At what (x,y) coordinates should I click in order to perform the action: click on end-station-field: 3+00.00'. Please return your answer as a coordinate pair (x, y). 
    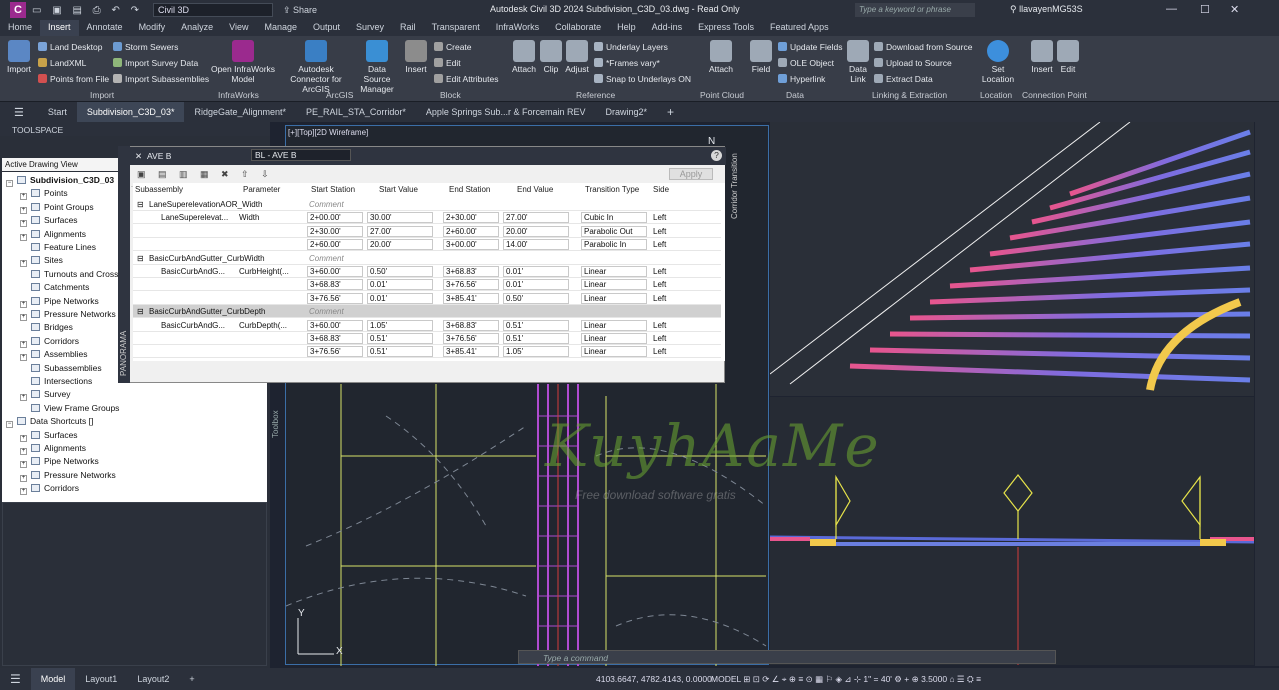
    Looking at the image, I should click on (471, 245).